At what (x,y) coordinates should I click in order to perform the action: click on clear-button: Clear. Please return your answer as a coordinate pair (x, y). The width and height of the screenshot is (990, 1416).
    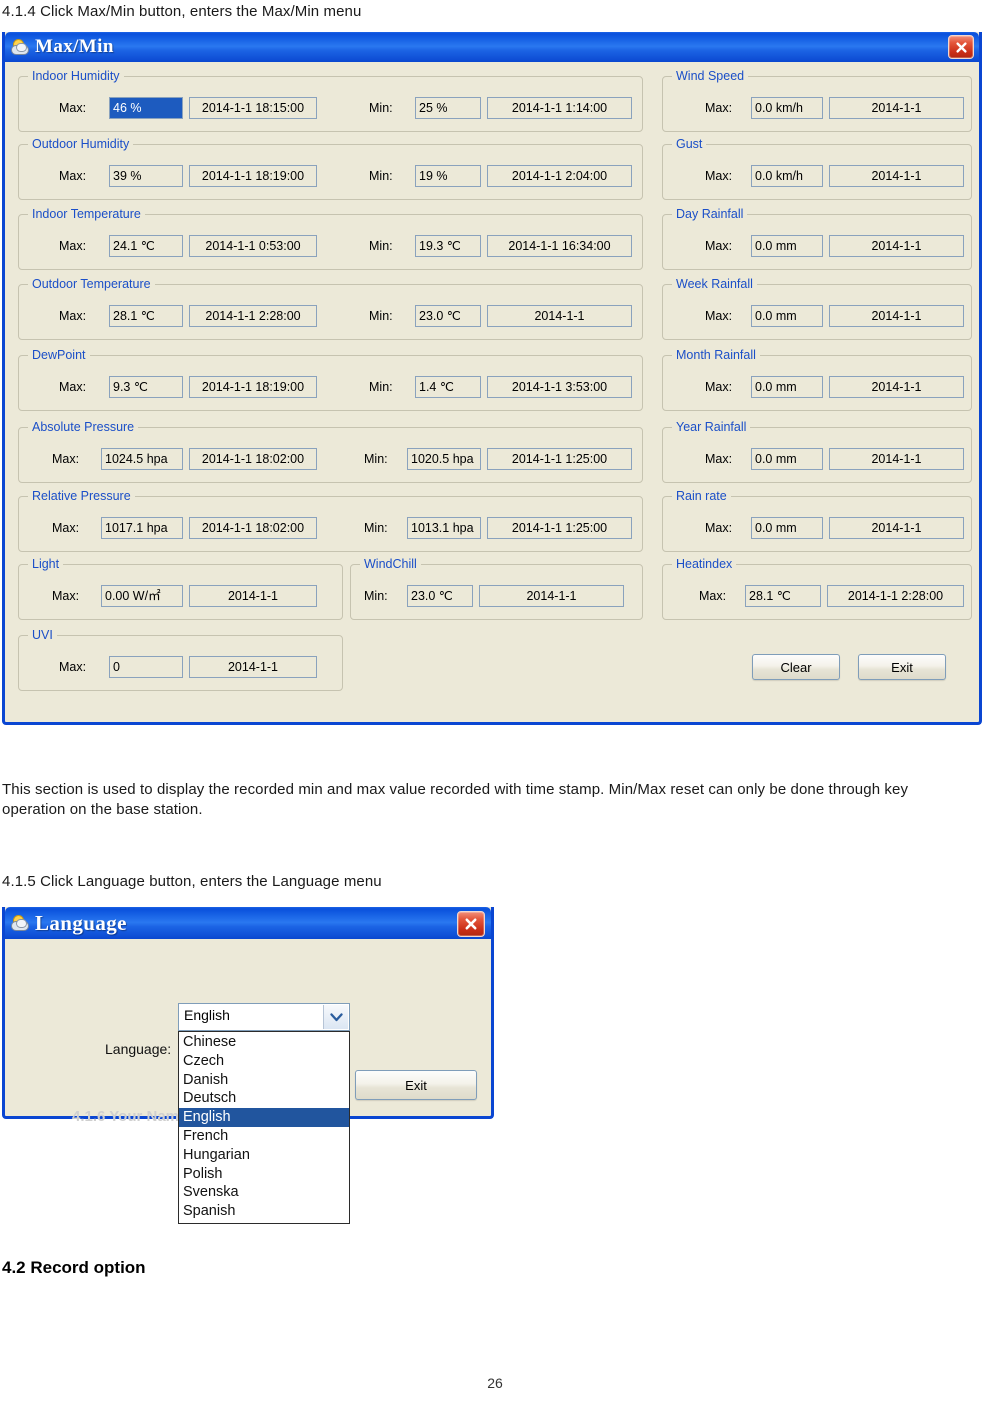
    Looking at the image, I should click on (796, 667).